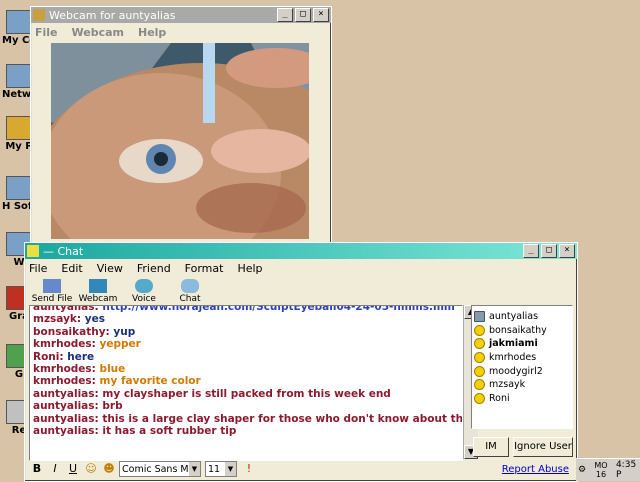  I want to click on webcam-menubar: File Webcam Help, so click(181, 32).